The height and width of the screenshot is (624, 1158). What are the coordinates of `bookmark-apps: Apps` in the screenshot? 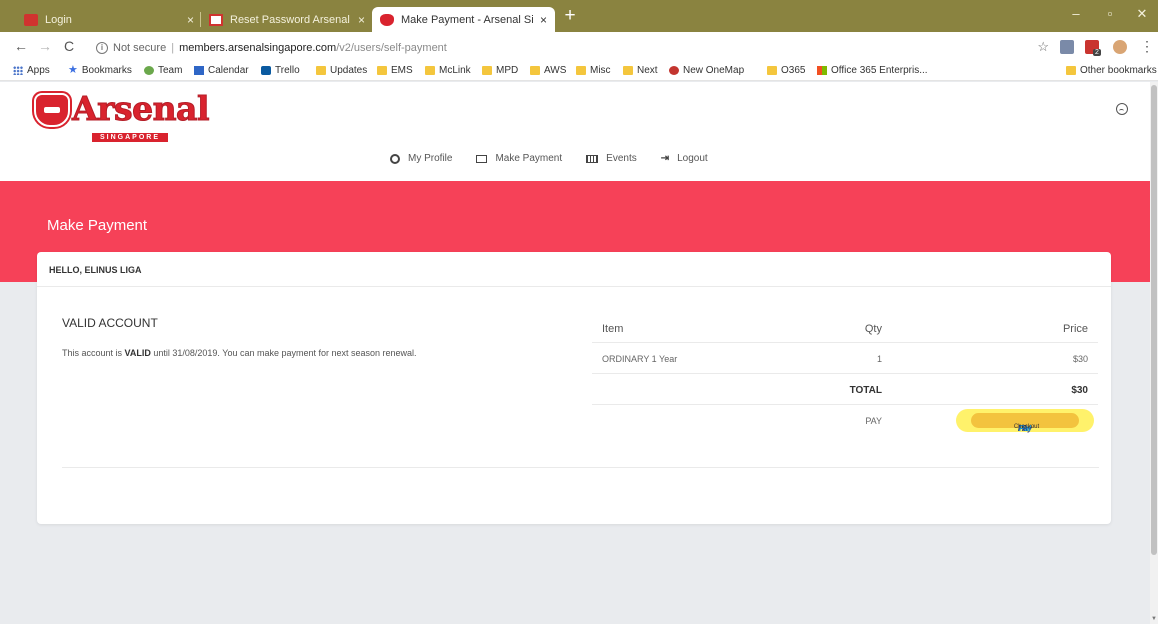 It's located at (31, 70).